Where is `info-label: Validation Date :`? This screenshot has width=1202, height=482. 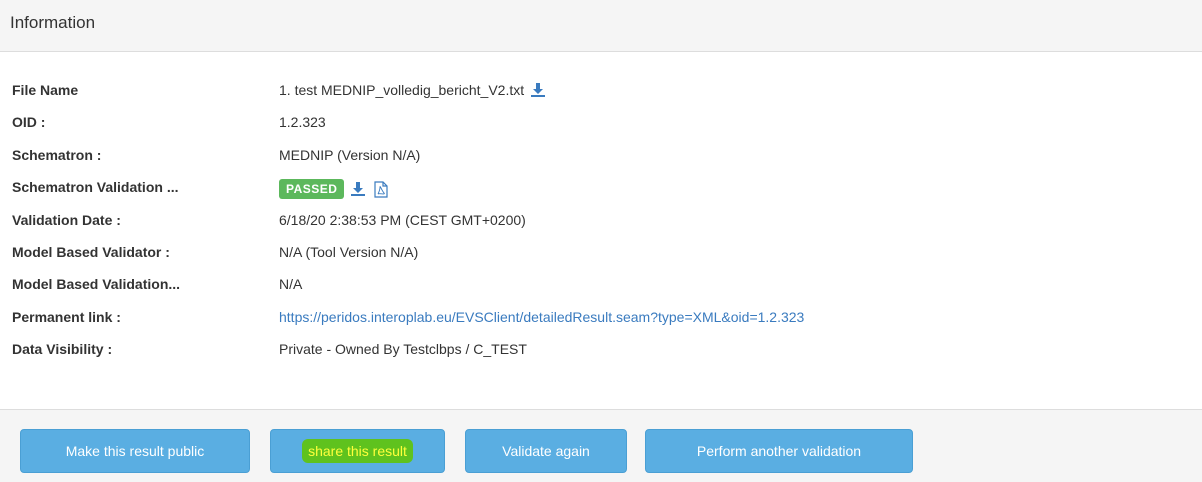 info-label: Validation Date : is located at coordinates (66, 219).